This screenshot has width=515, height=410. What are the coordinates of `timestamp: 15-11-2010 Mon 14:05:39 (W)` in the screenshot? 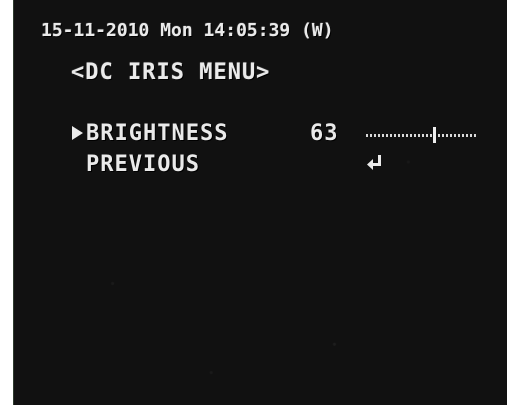 It's located at (187, 30).